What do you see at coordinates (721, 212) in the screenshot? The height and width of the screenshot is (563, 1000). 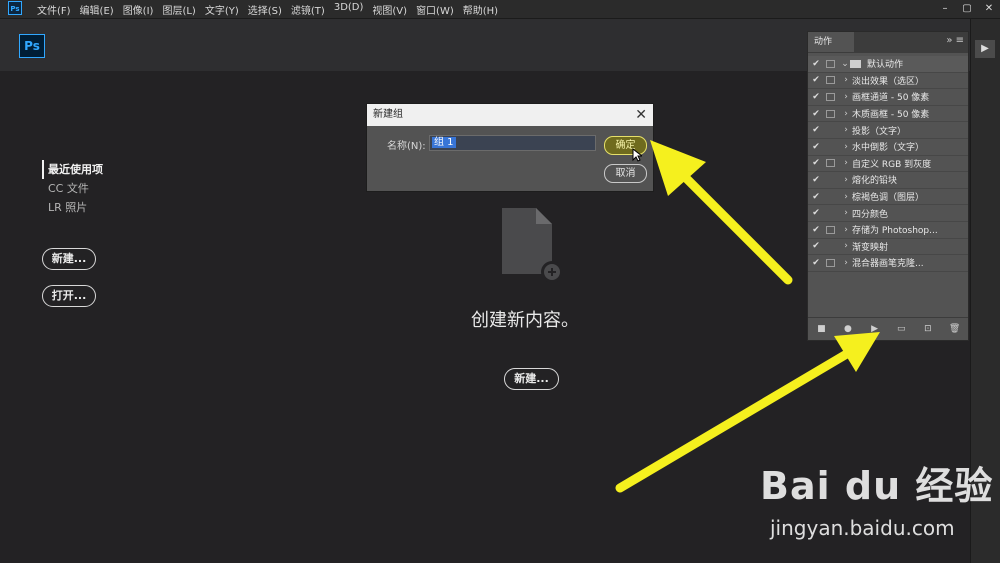 I see `arrow-to-ok` at bounding box center [721, 212].